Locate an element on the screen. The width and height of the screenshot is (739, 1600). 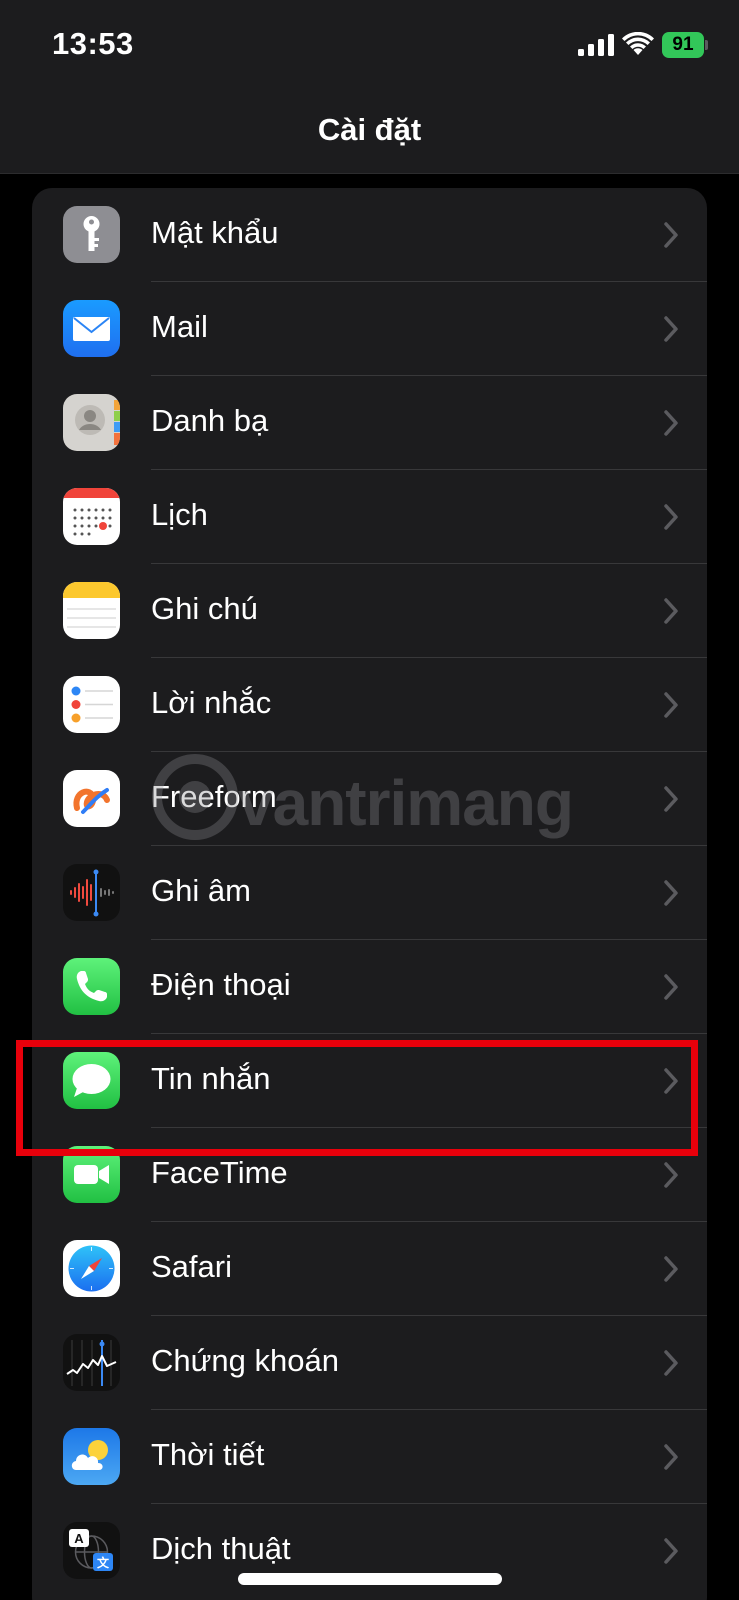
settings-item-weather: Thời tiết is located at coordinates (369, 1457).